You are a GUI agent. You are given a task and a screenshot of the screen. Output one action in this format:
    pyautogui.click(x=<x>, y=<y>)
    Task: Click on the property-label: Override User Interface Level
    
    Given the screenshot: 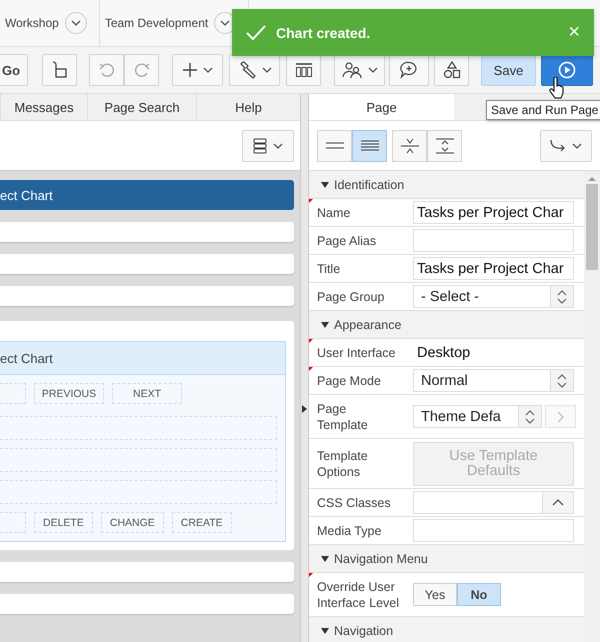 What is the action you would take?
    pyautogui.click(x=358, y=594)
    